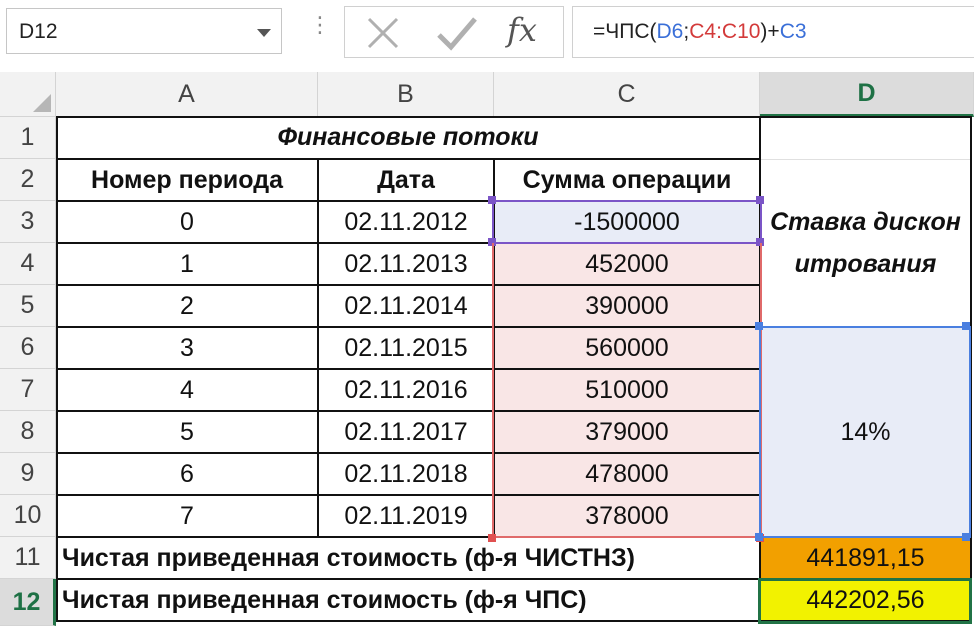 This screenshot has height=626, width=974. What do you see at coordinates (28, 474) in the screenshot?
I see `row-header-9: 9` at bounding box center [28, 474].